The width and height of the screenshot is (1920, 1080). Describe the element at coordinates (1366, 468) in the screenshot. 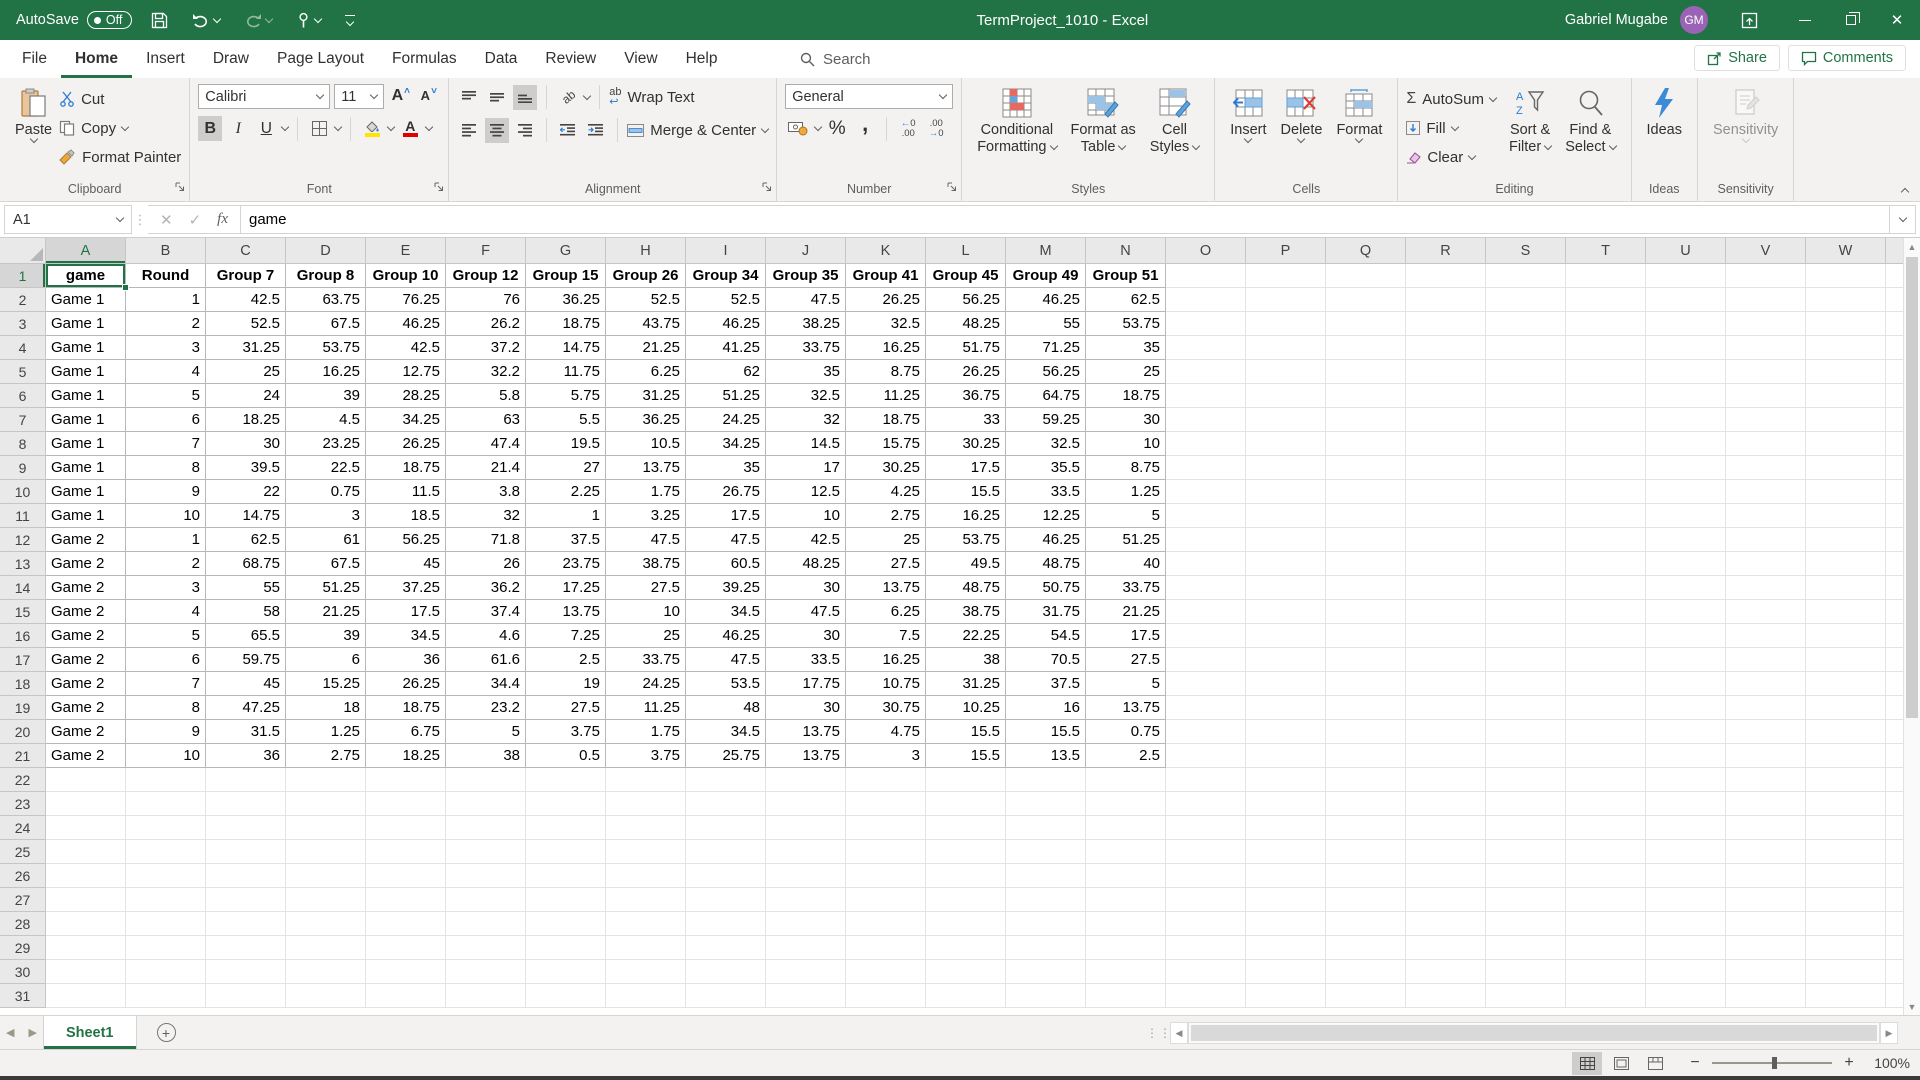

I see `cell-Q9` at that location.